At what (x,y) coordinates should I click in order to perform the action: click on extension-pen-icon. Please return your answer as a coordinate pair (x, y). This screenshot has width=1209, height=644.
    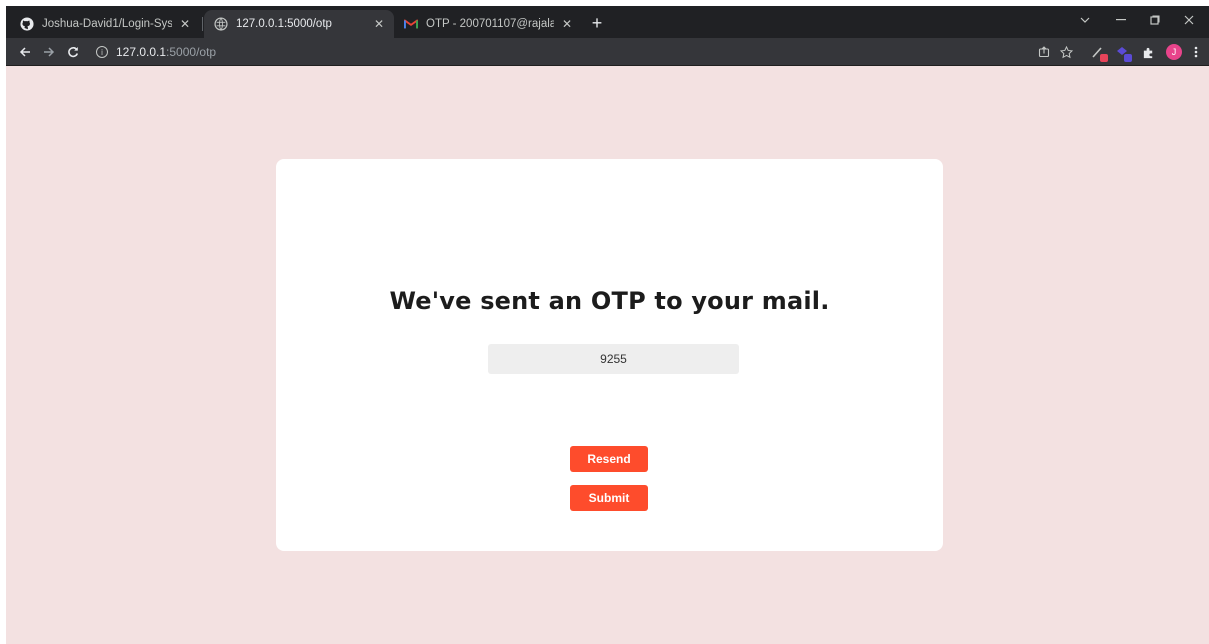
    Looking at the image, I should click on (1098, 52).